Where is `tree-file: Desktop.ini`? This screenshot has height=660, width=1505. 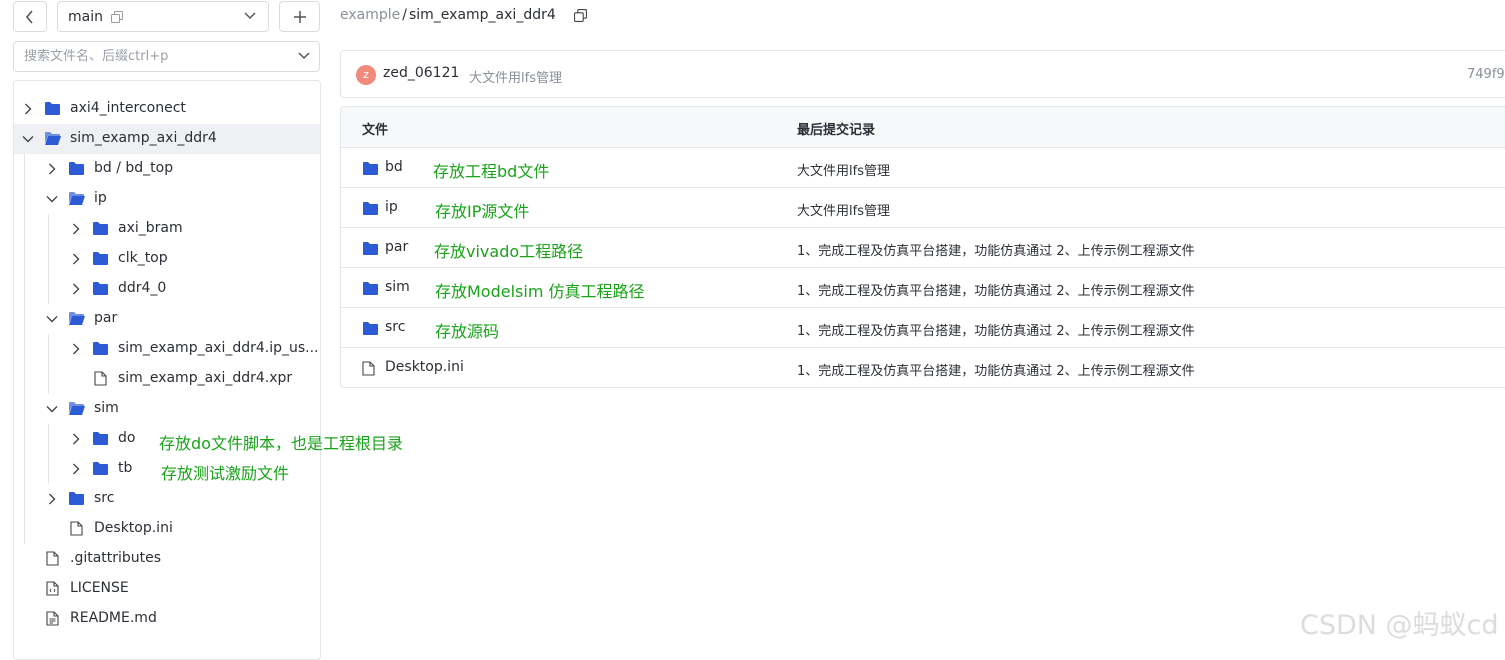 tree-file: Desktop.ini is located at coordinates (167, 529).